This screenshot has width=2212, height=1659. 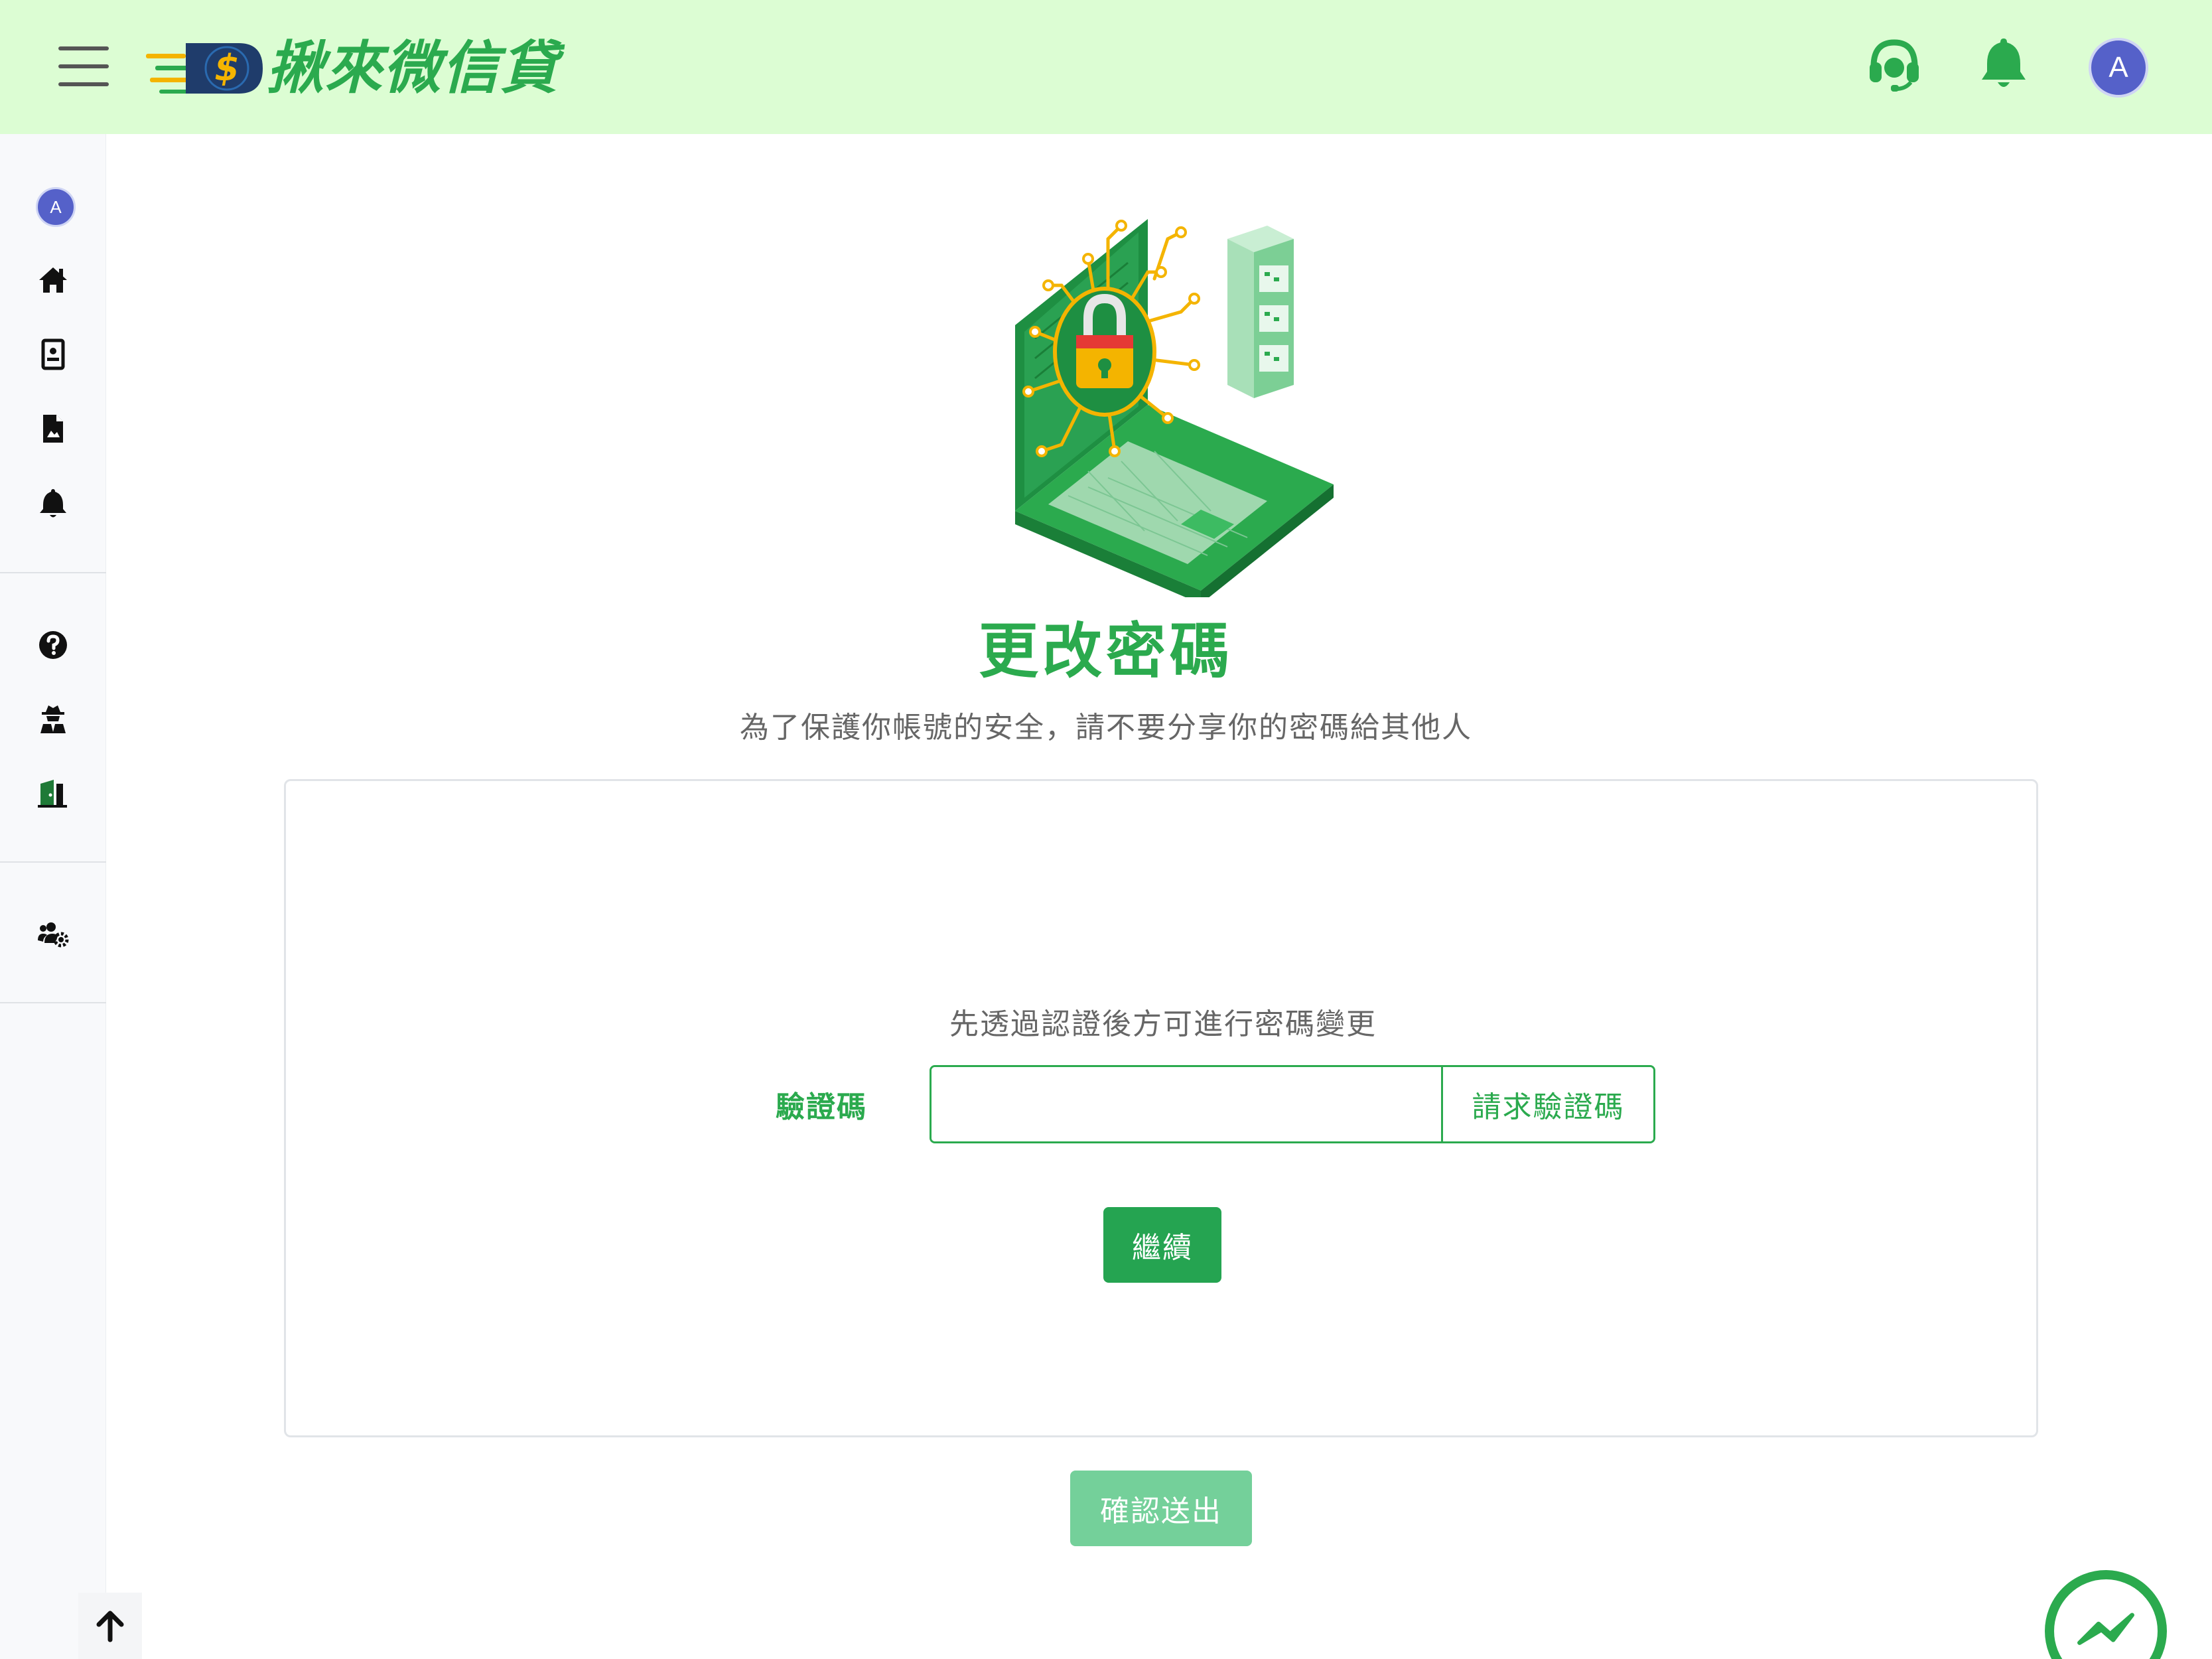 I want to click on menu-icon, so click(x=83, y=66).